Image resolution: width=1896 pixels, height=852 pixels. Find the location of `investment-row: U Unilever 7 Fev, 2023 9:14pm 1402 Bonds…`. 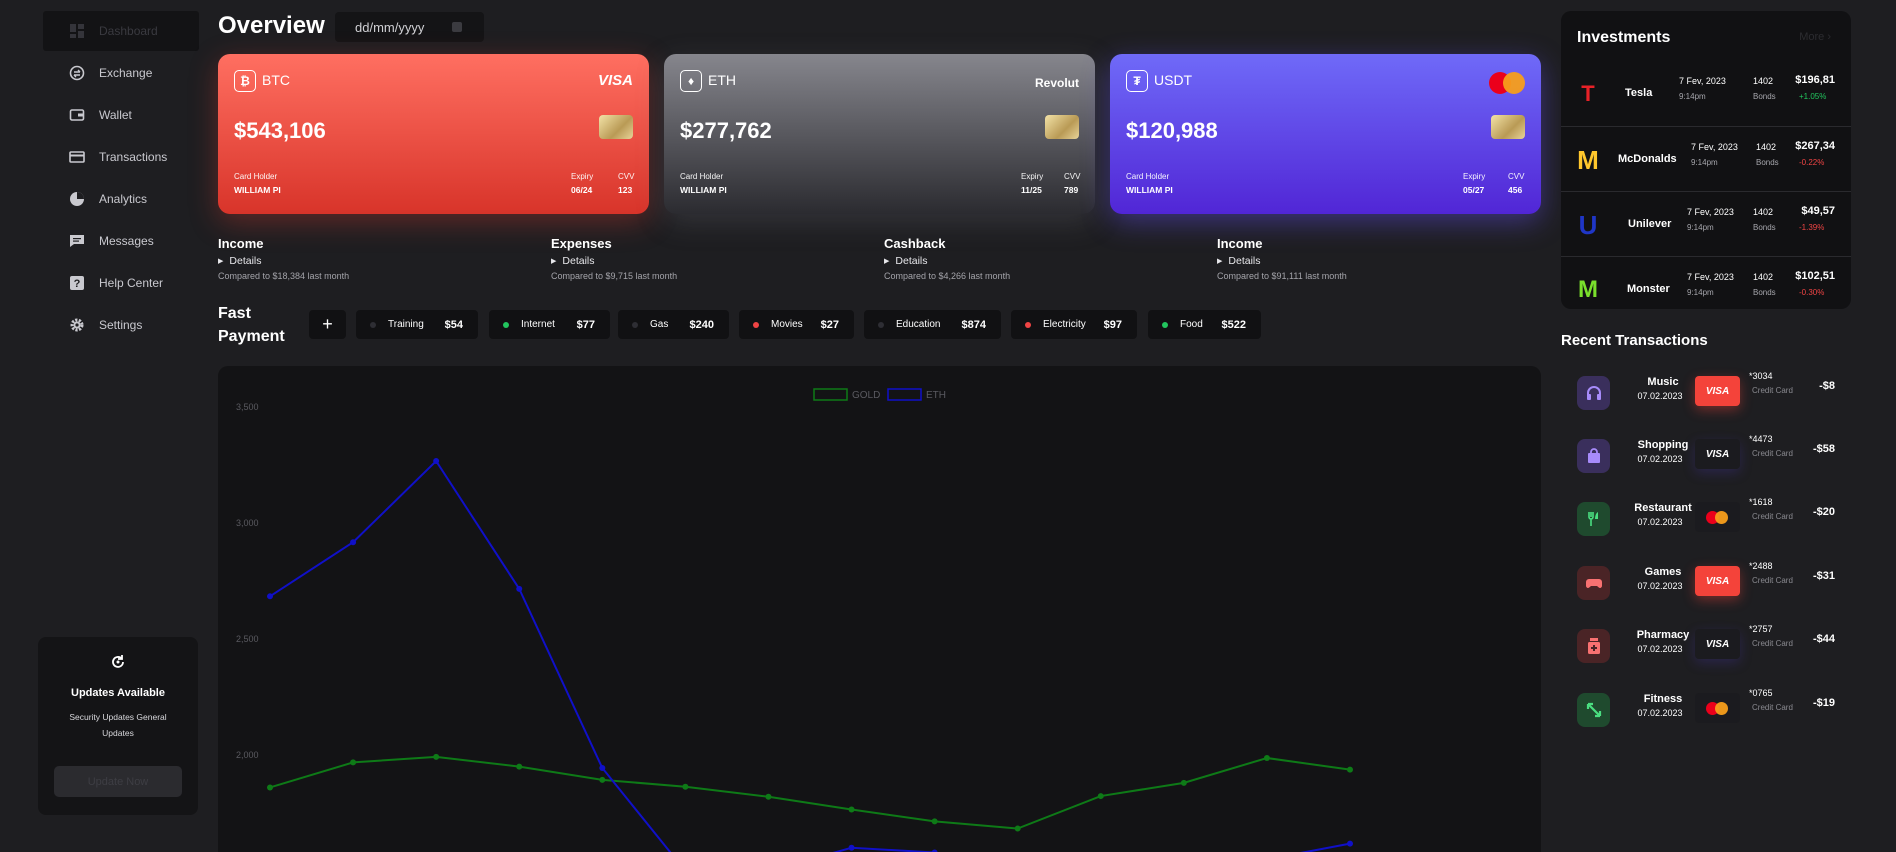

investment-row: U Unilever 7 Fev, 2023 9:14pm 1402 Bonds… is located at coordinates (1706, 223).